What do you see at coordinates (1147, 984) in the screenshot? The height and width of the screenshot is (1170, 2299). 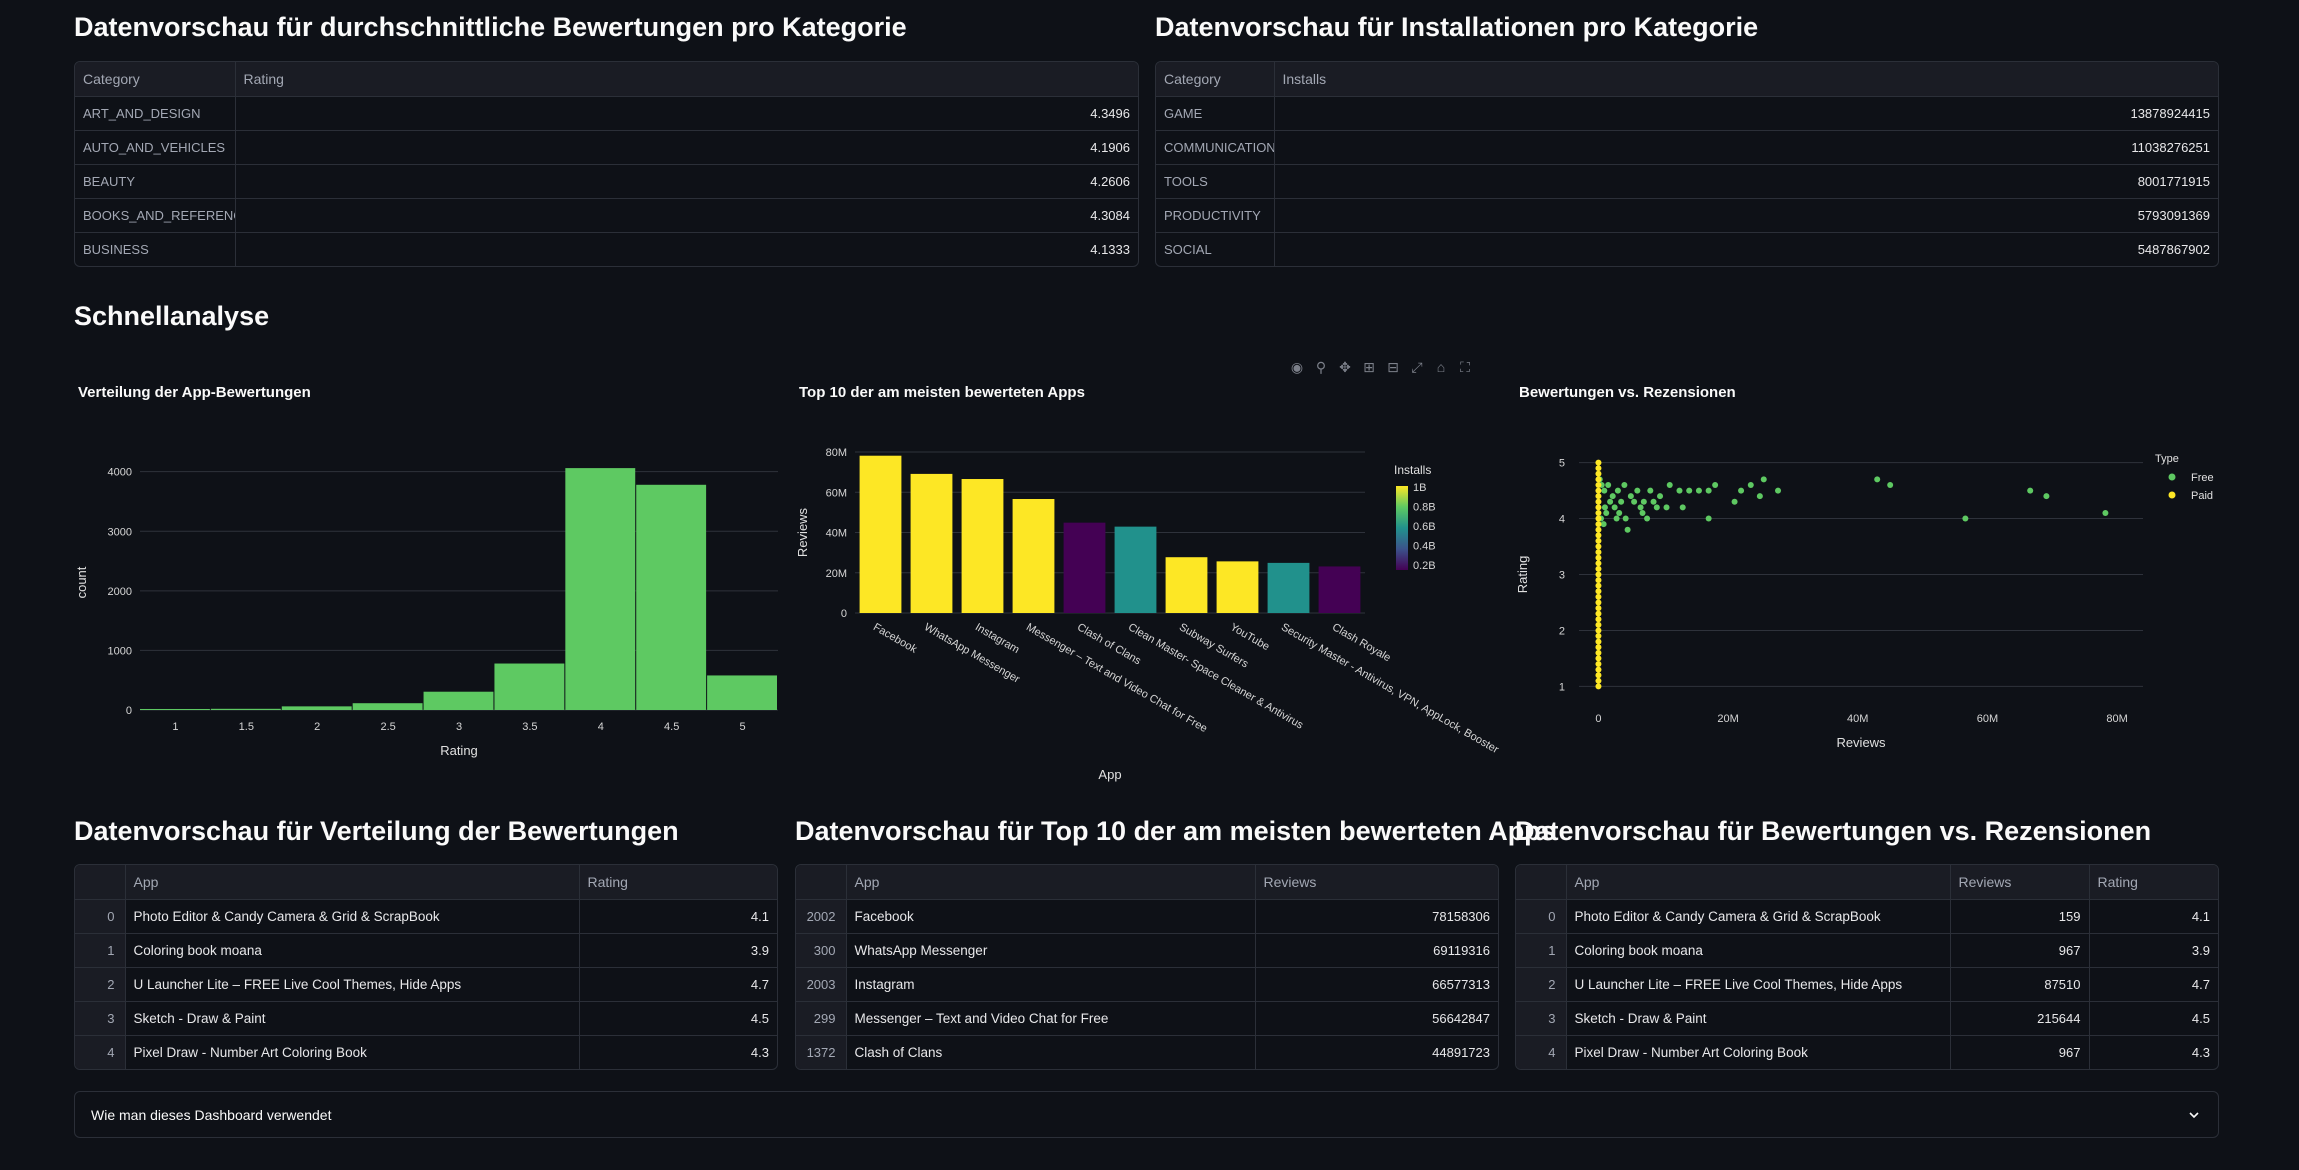 I see `table-row: 2003 Instagram 66577313` at bounding box center [1147, 984].